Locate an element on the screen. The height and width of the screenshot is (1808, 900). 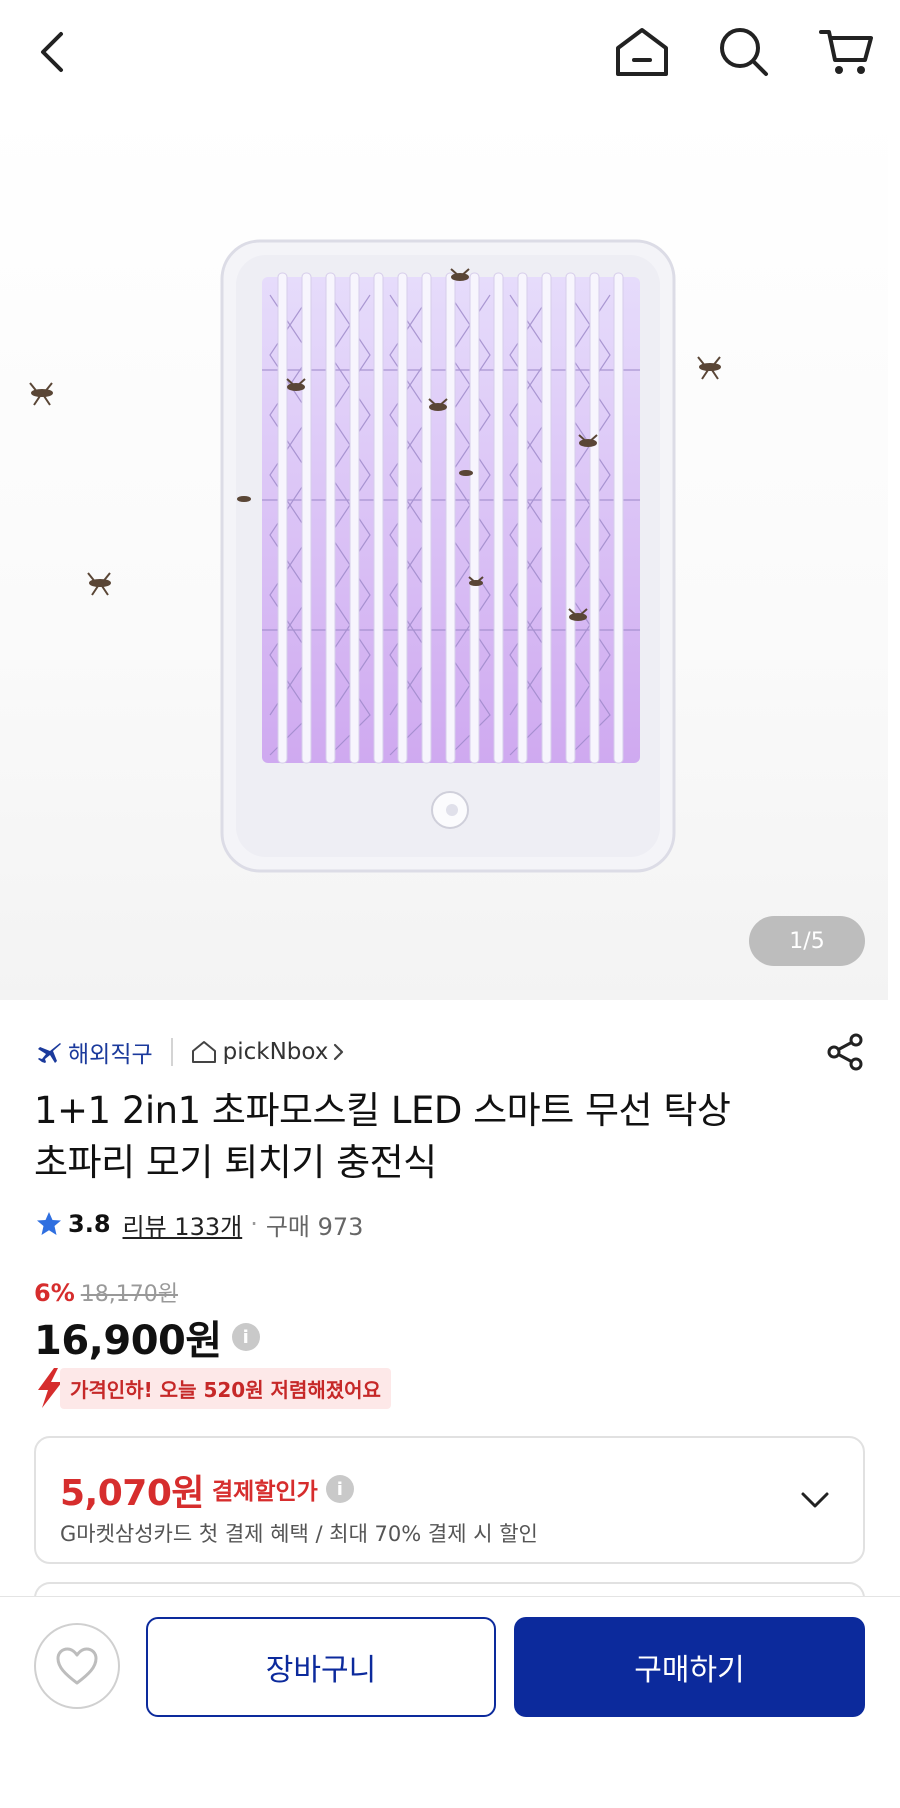
airplane-icon is located at coordinates (49, 1053).